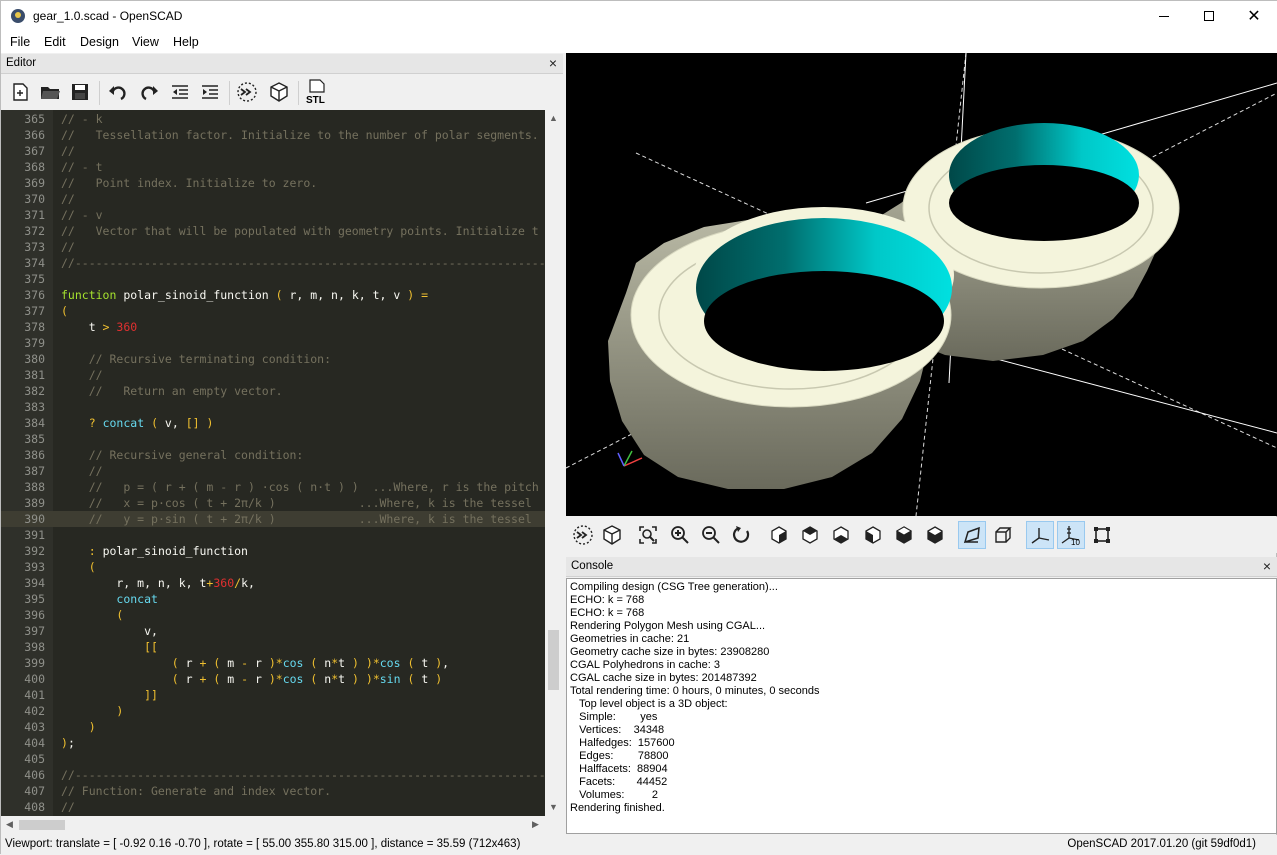 Image resolution: width=1277 pixels, height=855 pixels. I want to click on line-number: 377, so click(34, 311).